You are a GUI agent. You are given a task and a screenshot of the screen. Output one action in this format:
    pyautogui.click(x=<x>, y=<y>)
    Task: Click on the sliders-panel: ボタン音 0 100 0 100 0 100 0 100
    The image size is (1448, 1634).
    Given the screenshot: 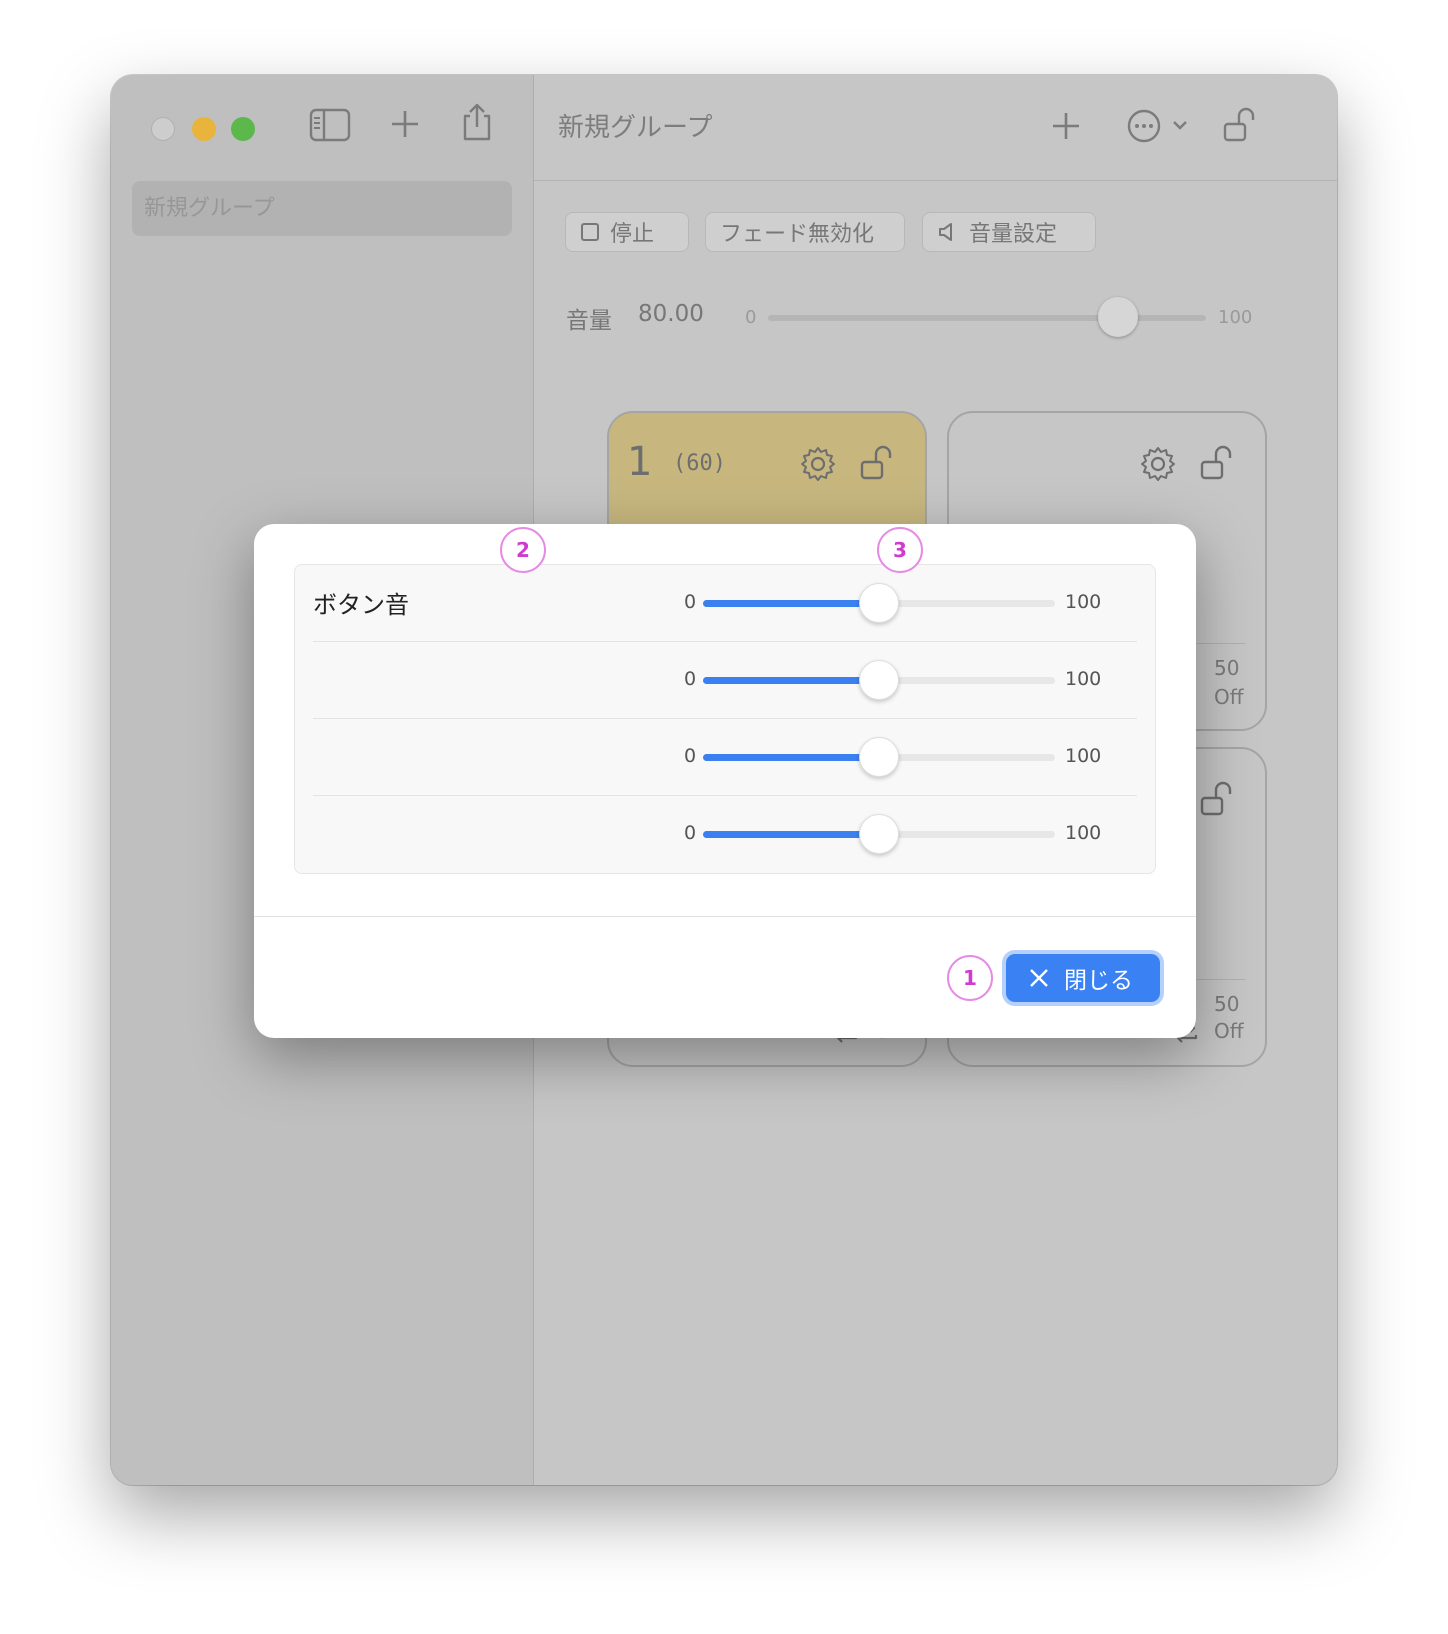 What is the action you would take?
    pyautogui.click(x=725, y=719)
    